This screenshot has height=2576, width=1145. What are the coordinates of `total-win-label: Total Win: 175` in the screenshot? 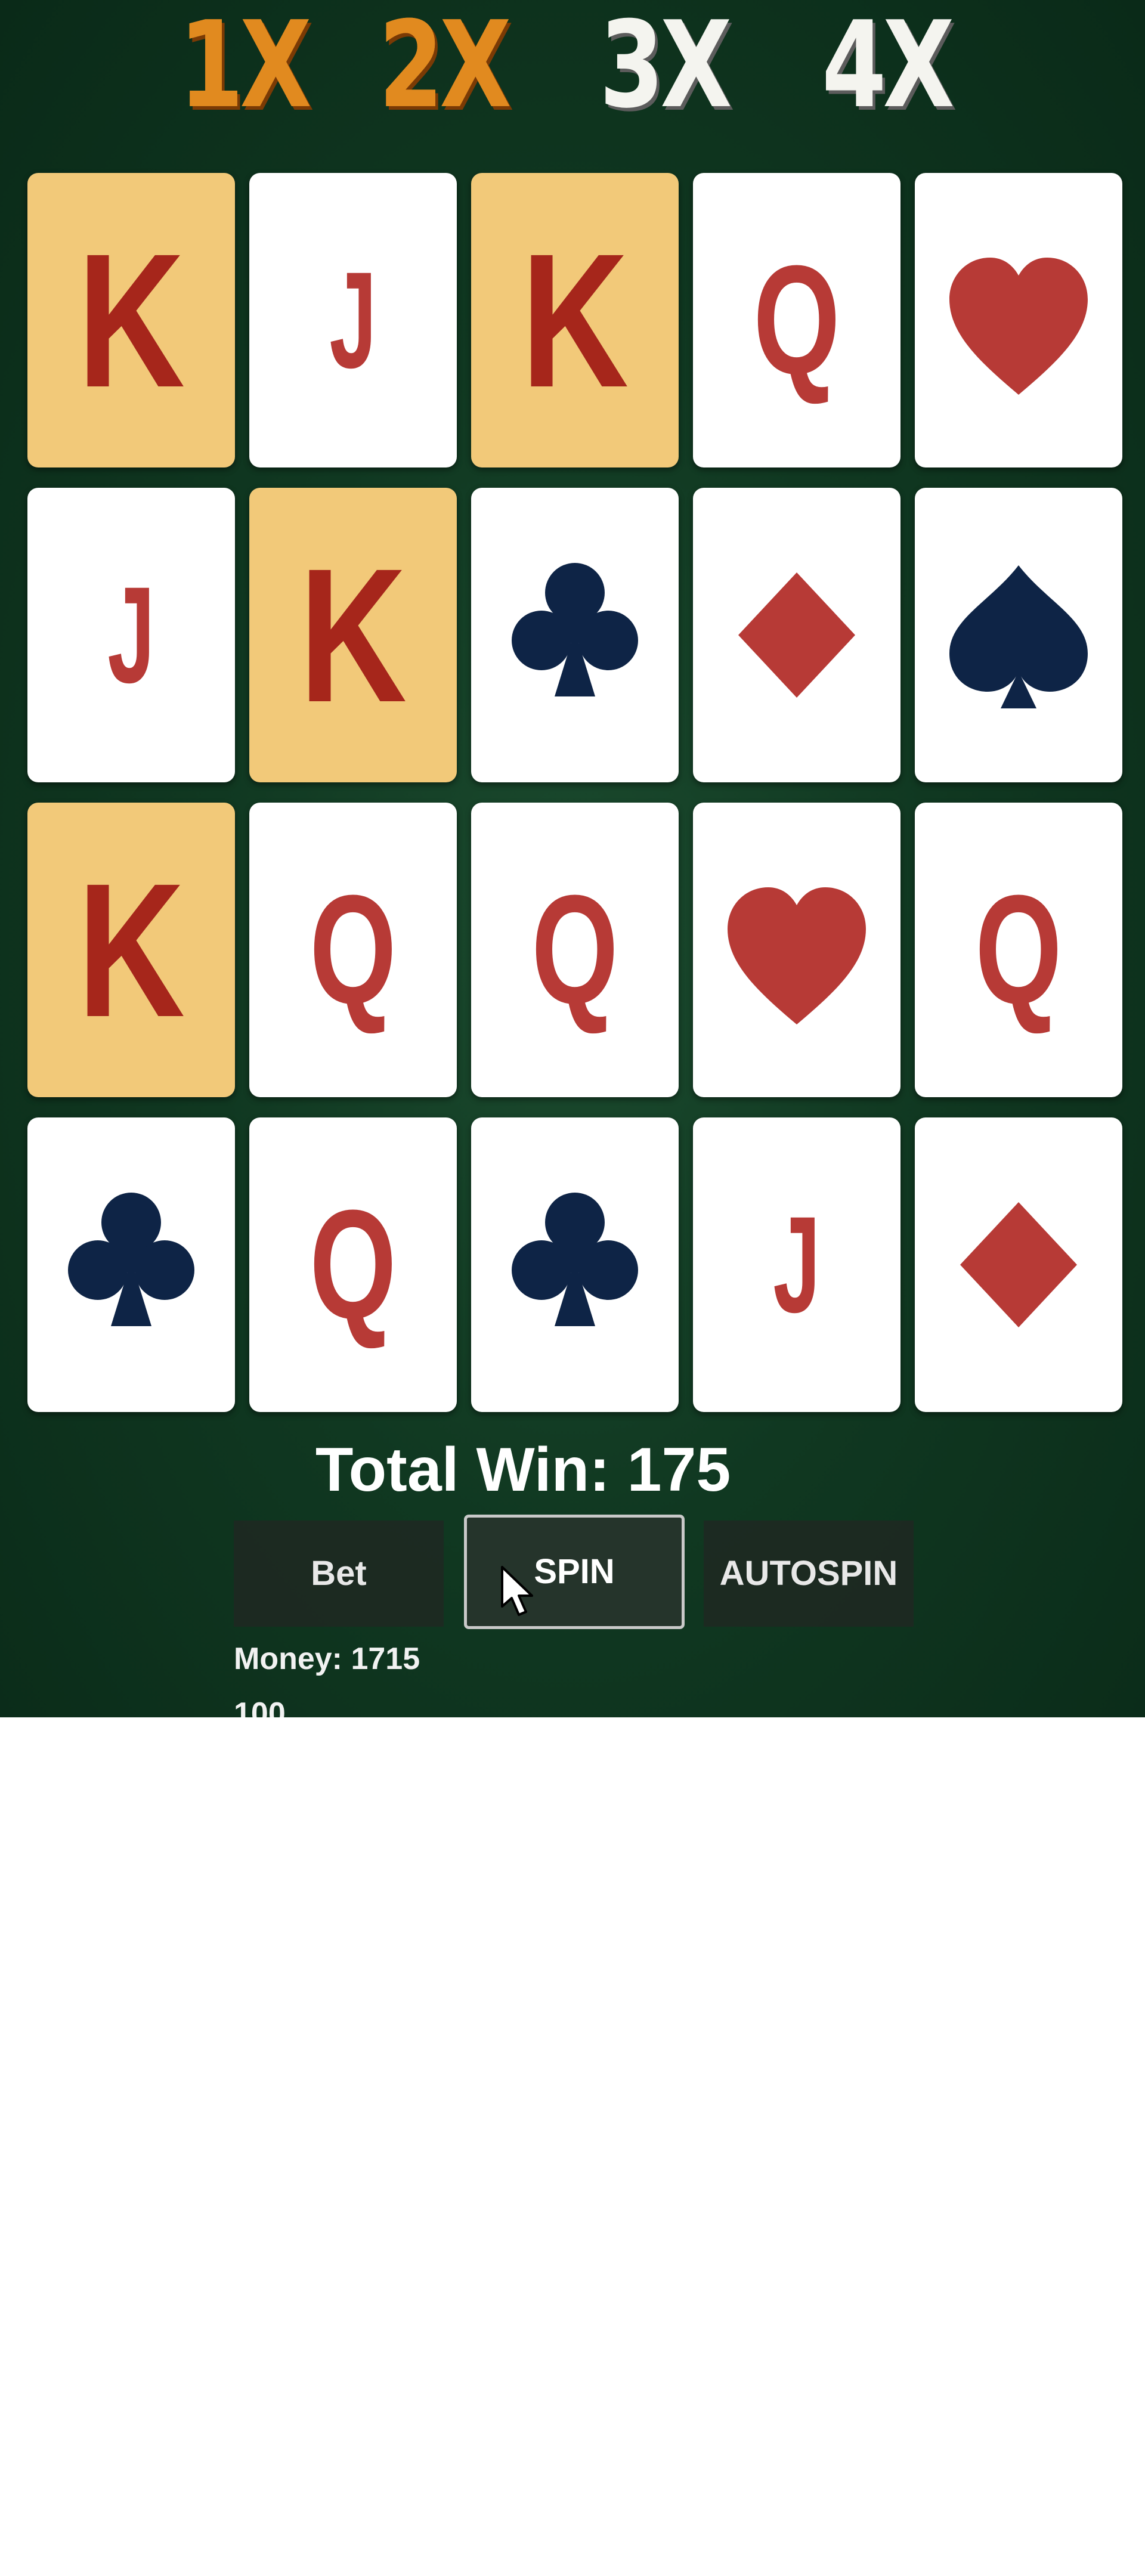 It's located at (523, 1469).